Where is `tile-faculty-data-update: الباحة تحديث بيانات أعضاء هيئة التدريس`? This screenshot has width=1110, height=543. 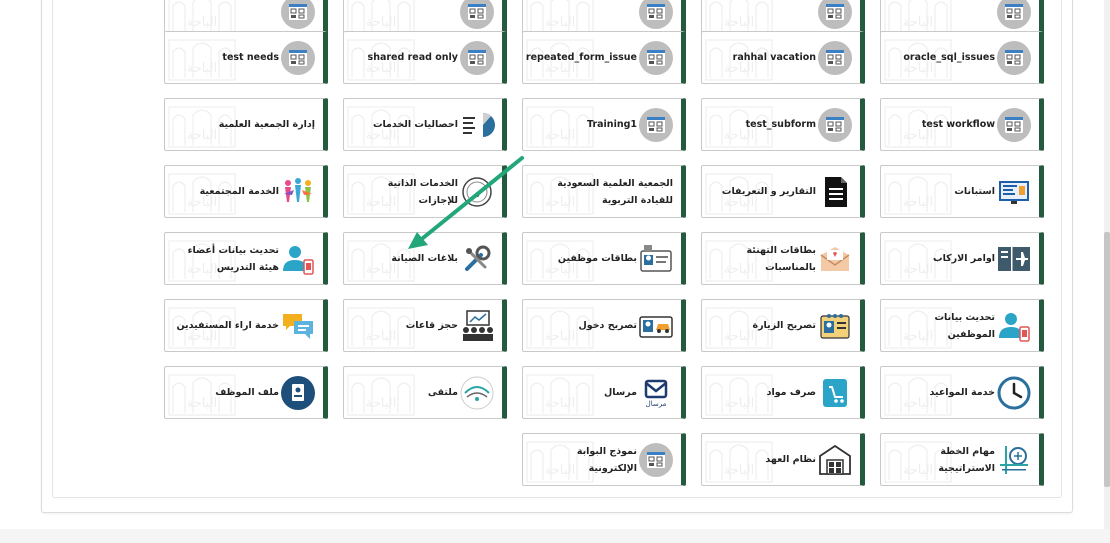 tile-faculty-data-update: الباحة تحديث بيانات أعضاء هيئة التدريس is located at coordinates (246, 258).